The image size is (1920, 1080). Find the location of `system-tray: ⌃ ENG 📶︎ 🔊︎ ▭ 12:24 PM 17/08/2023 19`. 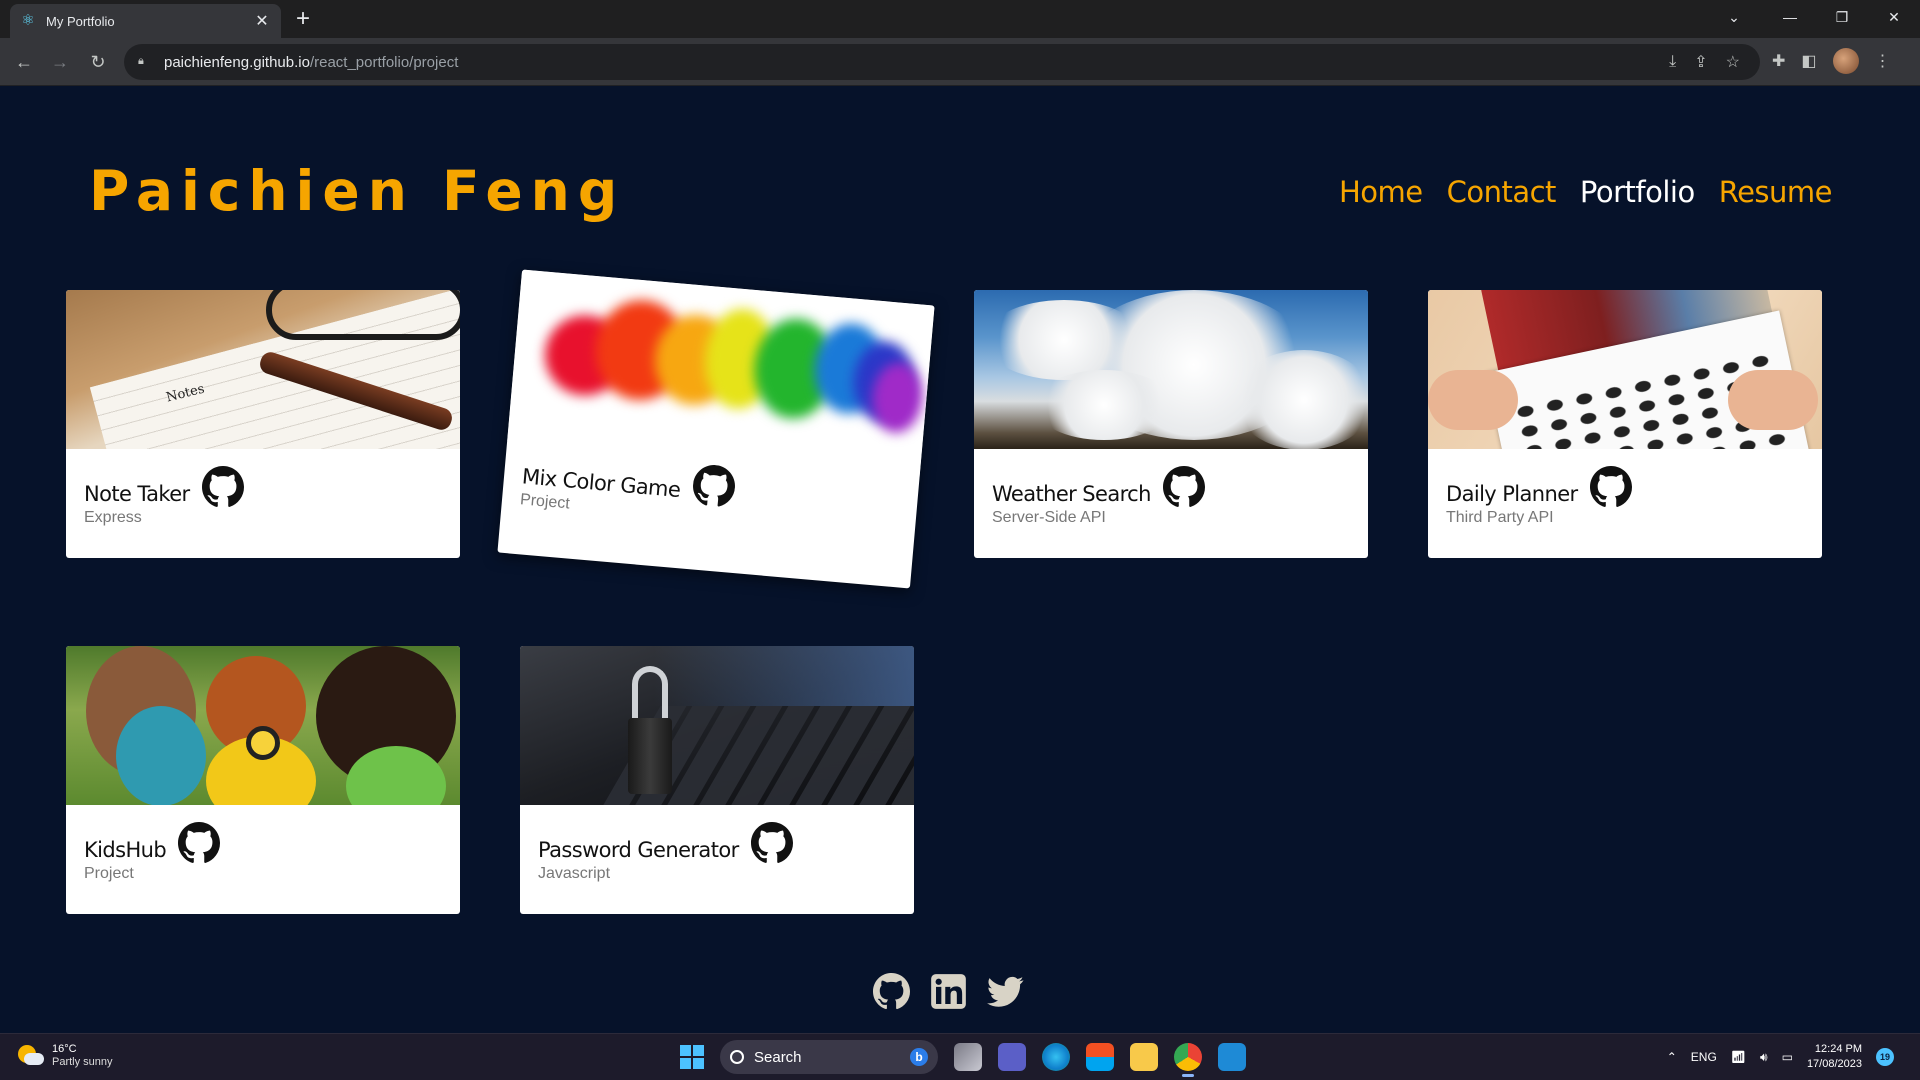

system-tray: ⌃ ENG 📶︎ 🔊︎ ▭ 12:24 PM 17/08/2023 19 is located at coordinates (1780, 1057).